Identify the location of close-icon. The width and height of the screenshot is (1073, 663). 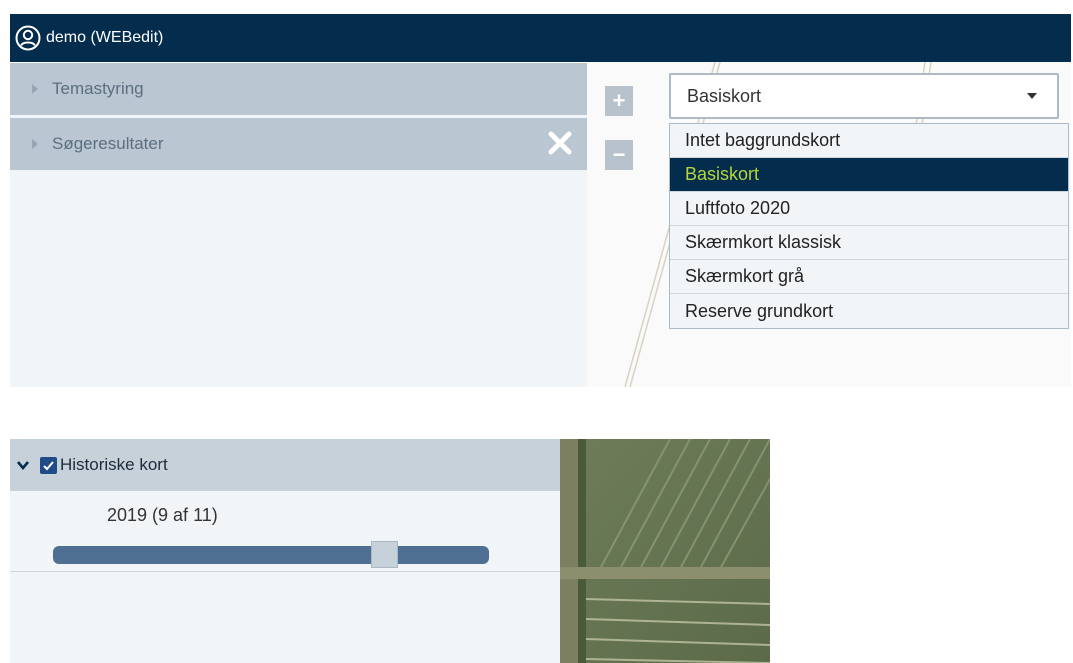
(560, 143).